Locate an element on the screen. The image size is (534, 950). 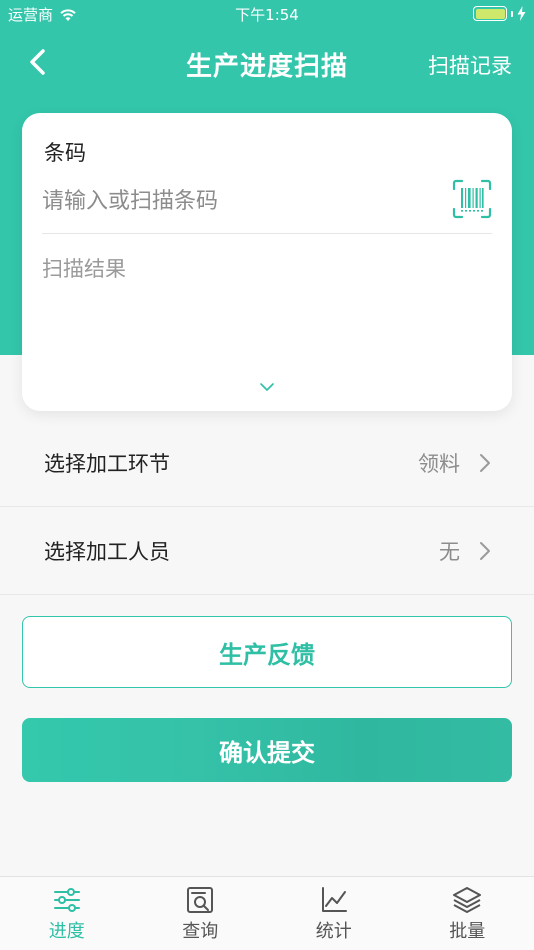
worker-label: 选择加工人员 is located at coordinates (107, 552).